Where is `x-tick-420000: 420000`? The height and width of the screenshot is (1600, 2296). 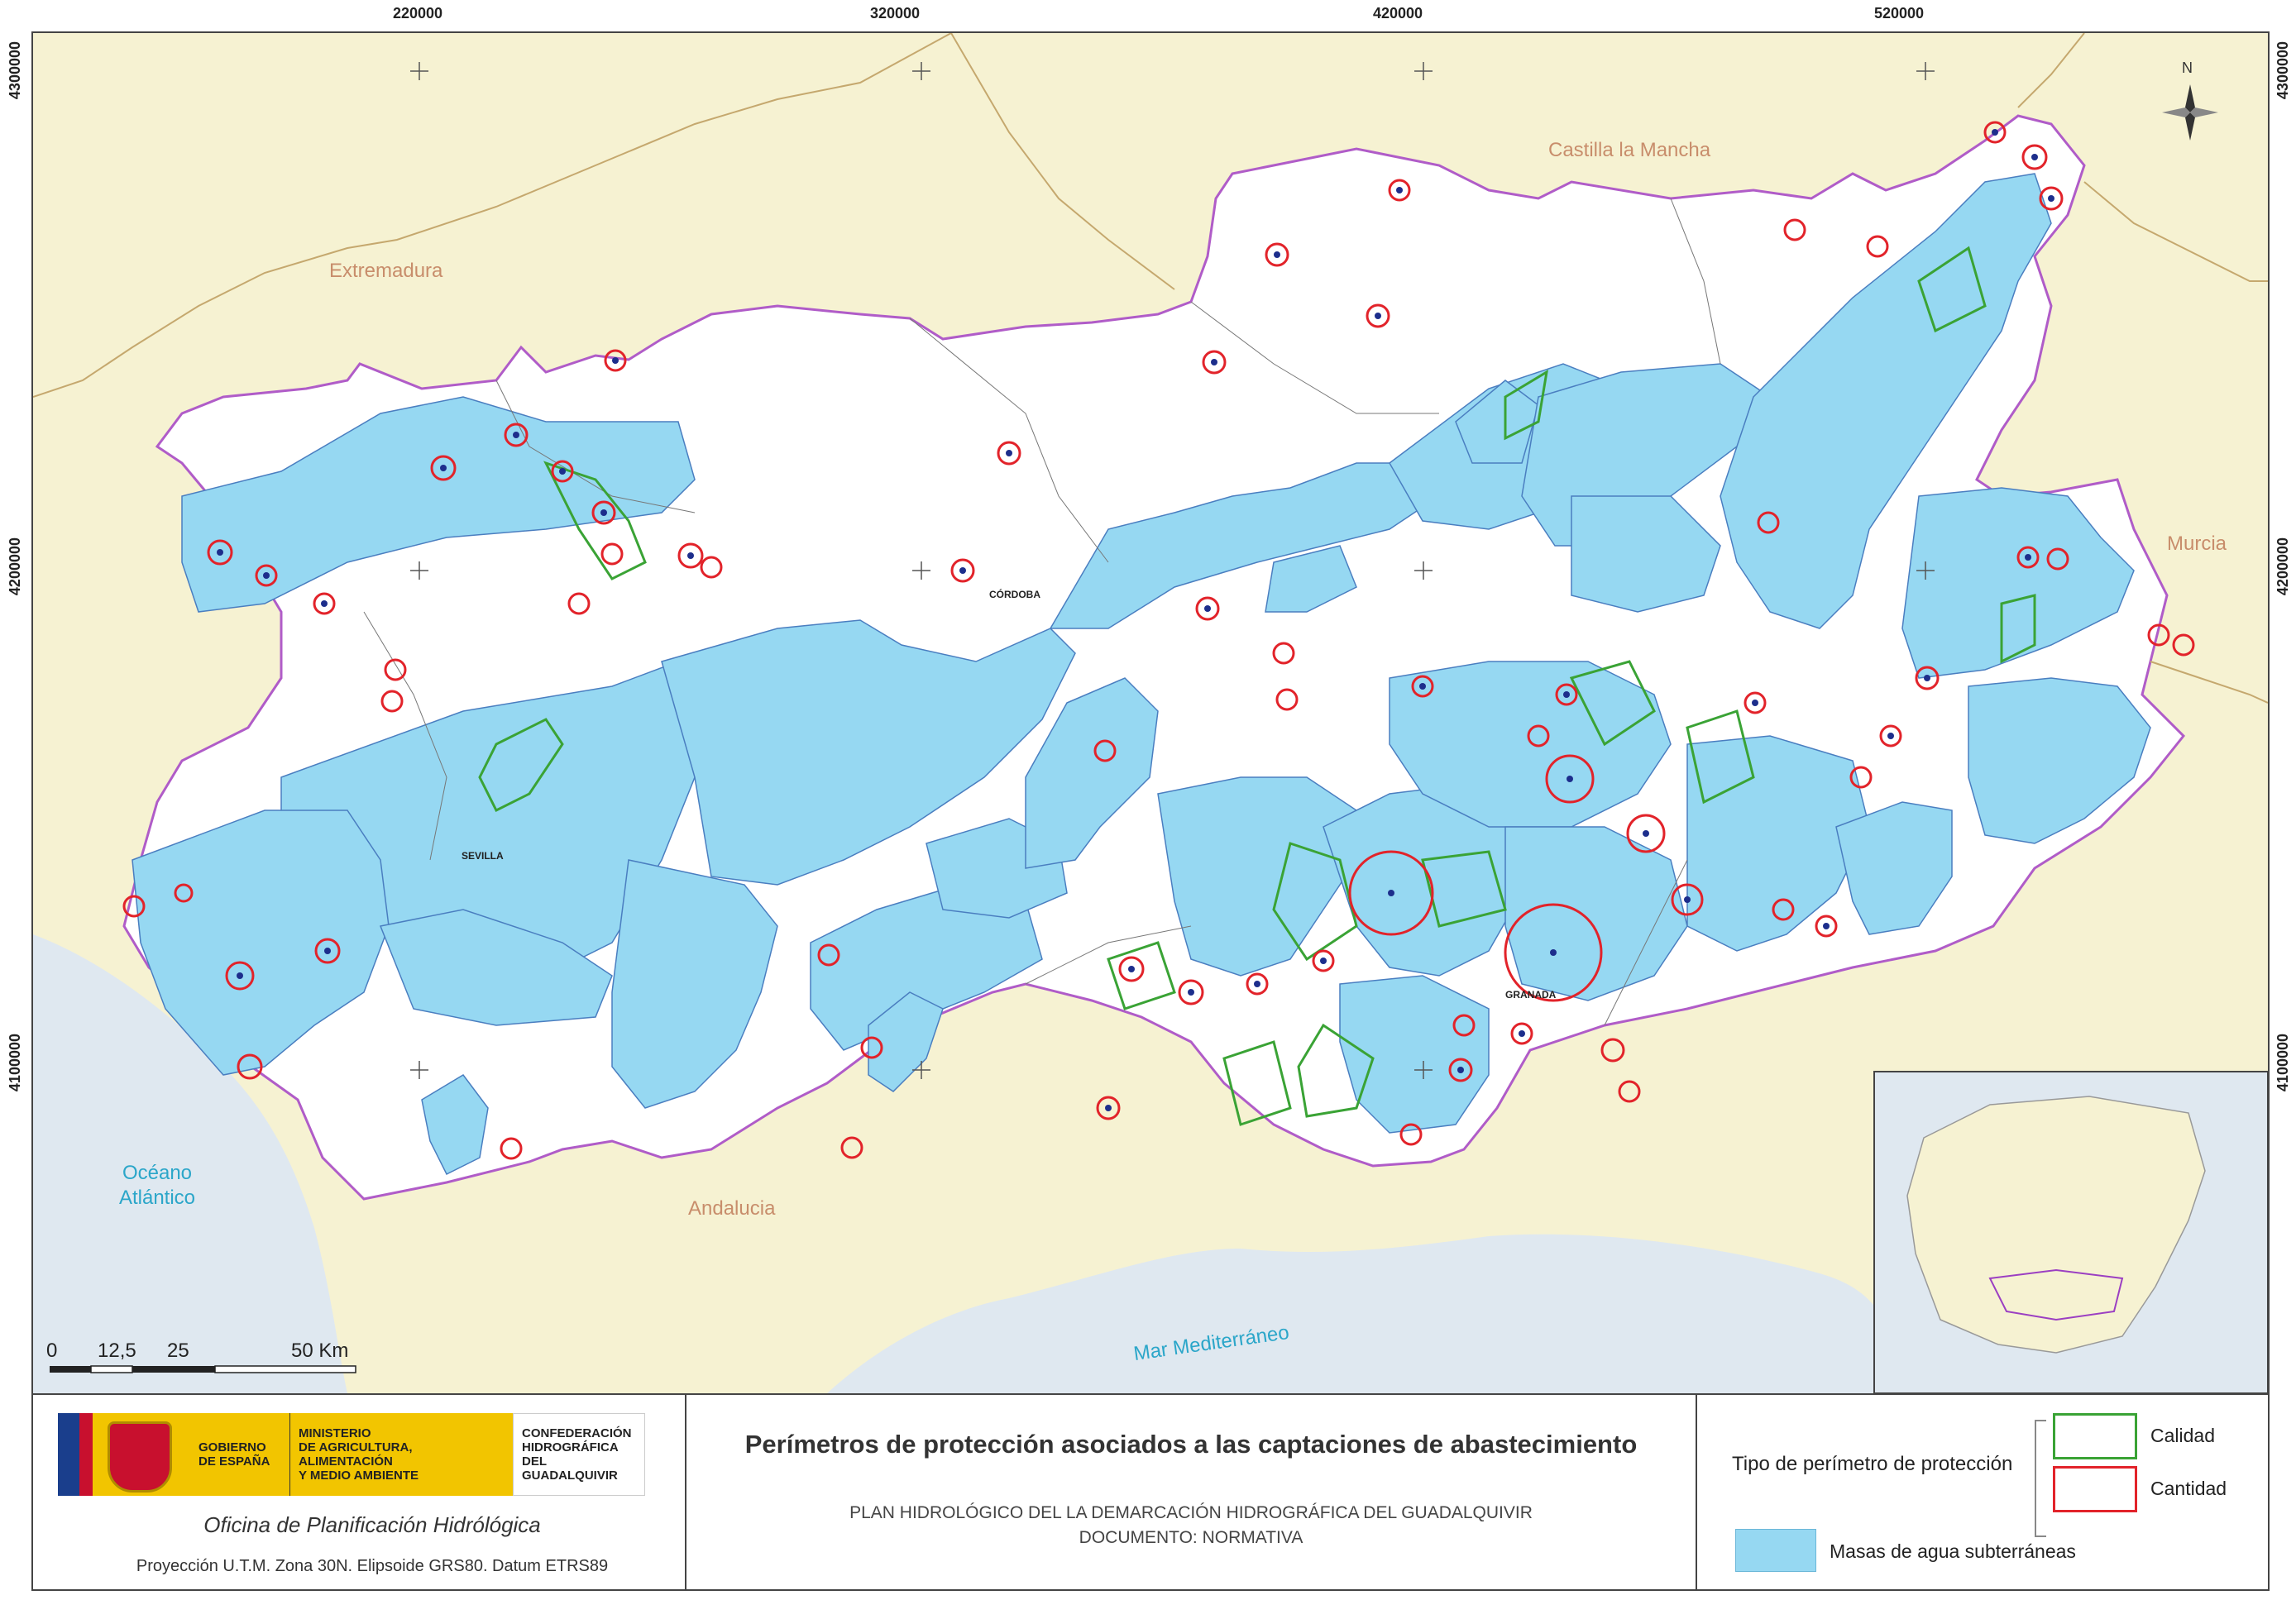 x-tick-420000: 420000 is located at coordinates (1397, 13).